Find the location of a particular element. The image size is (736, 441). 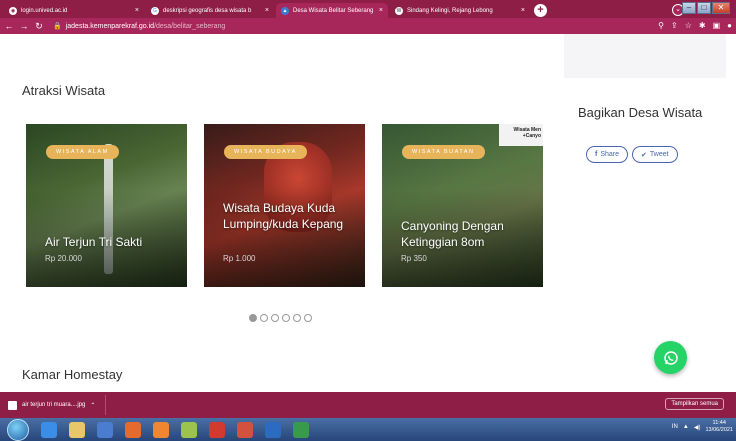

firefox-icon is located at coordinates (161, 429).